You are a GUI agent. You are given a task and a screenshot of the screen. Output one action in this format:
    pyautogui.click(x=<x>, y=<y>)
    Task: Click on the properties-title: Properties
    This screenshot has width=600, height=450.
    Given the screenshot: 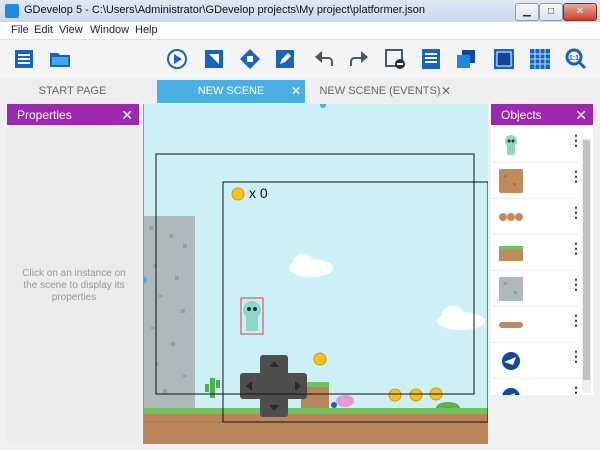 What is the action you would take?
    pyautogui.click(x=44, y=115)
    